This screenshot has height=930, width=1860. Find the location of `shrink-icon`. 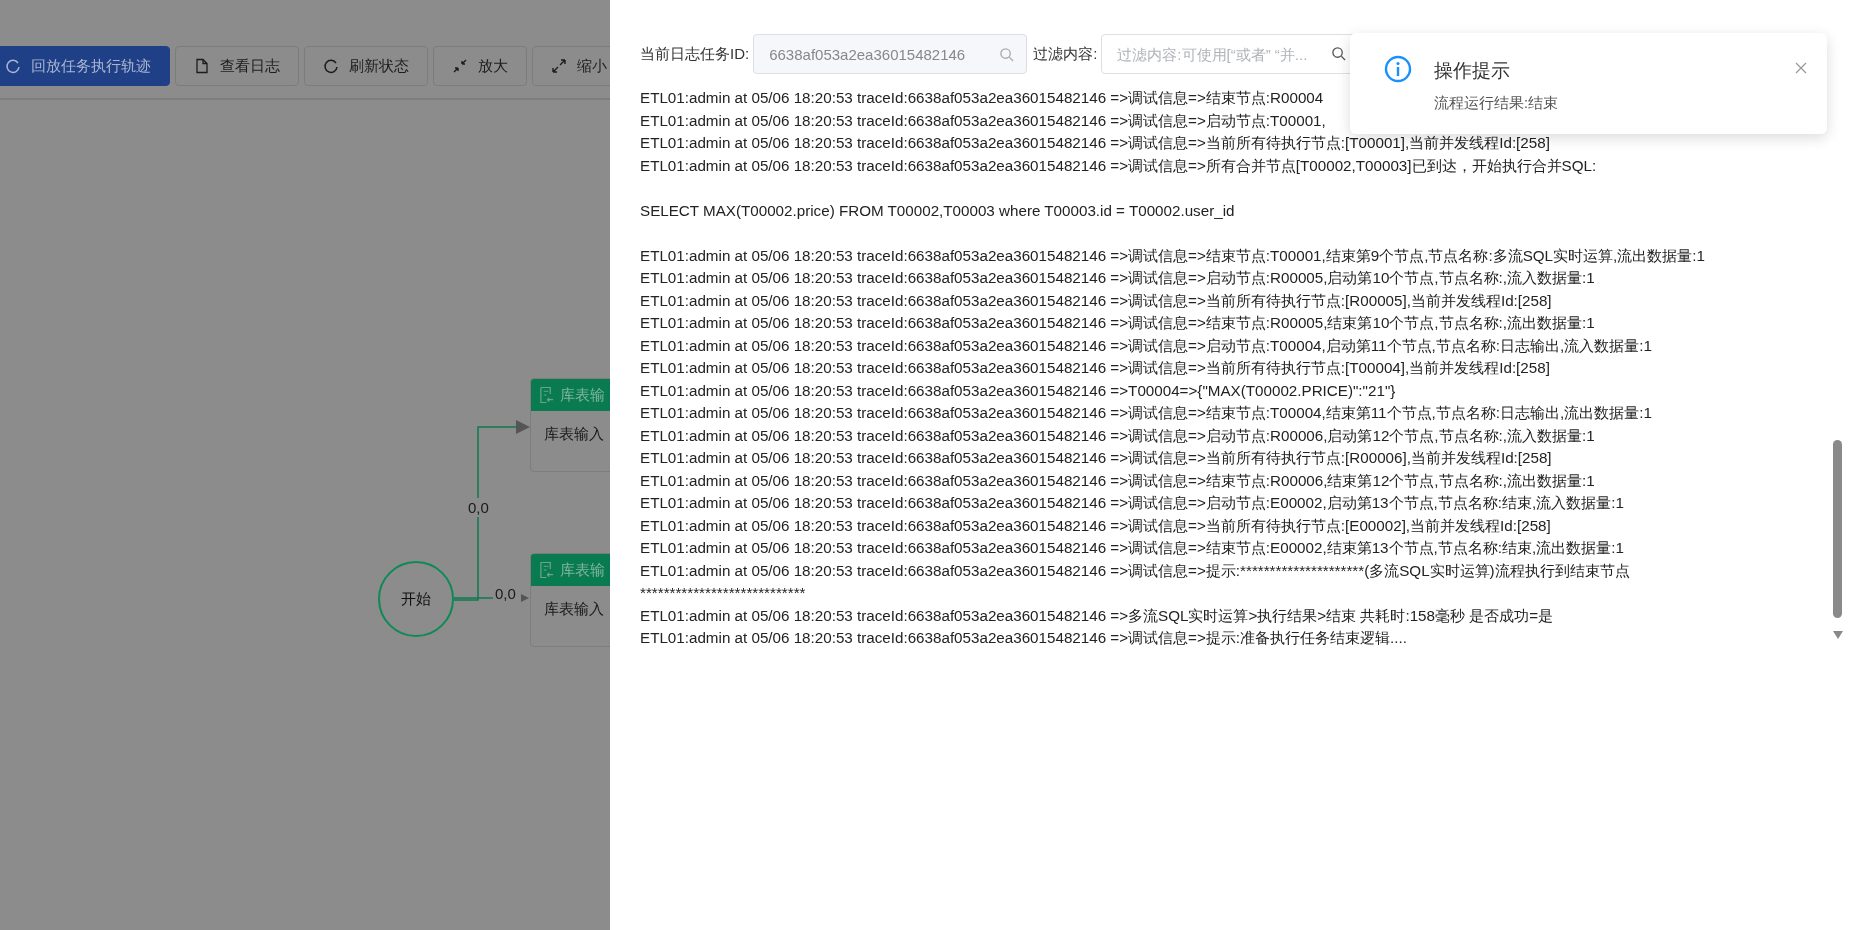

shrink-icon is located at coordinates (460, 66).